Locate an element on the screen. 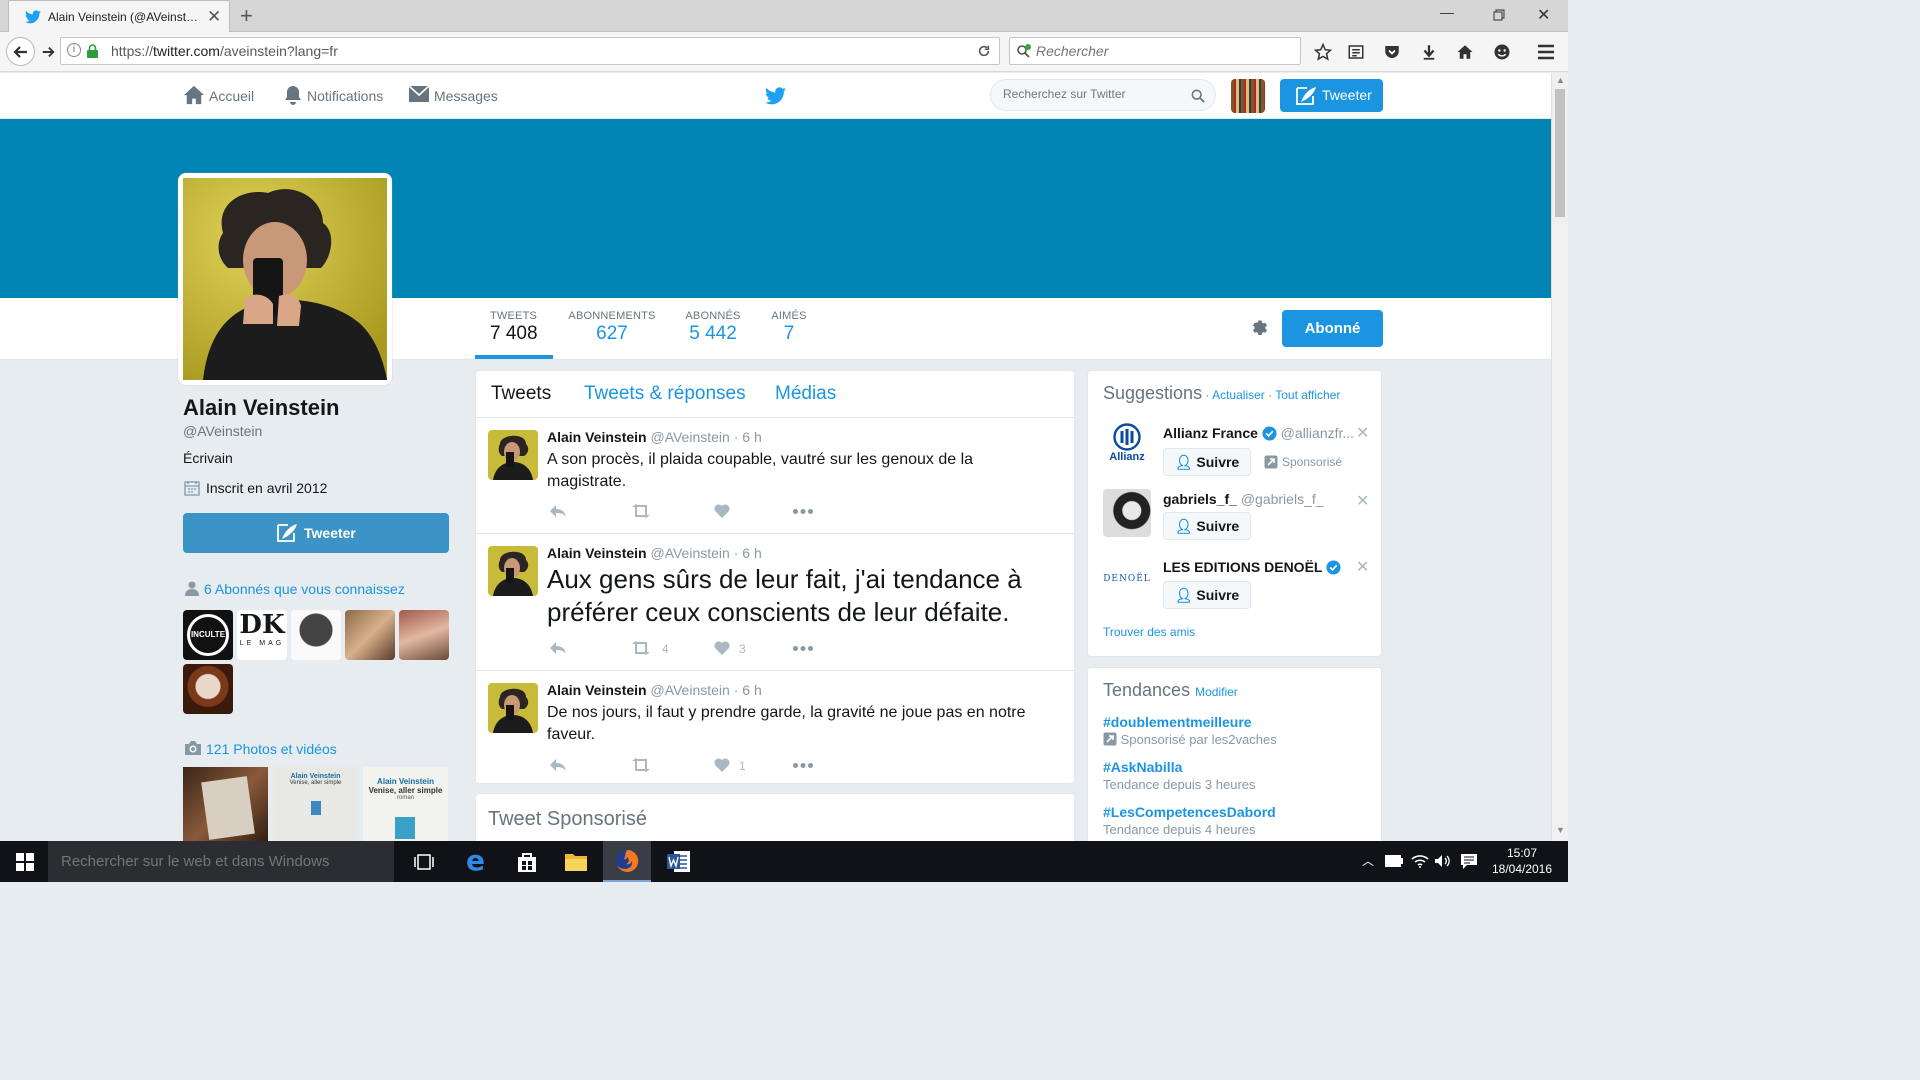 The height and width of the screenshot is (1080, 1920). follower-thumb: DK LE MAG is located at coordinates (262, 635).